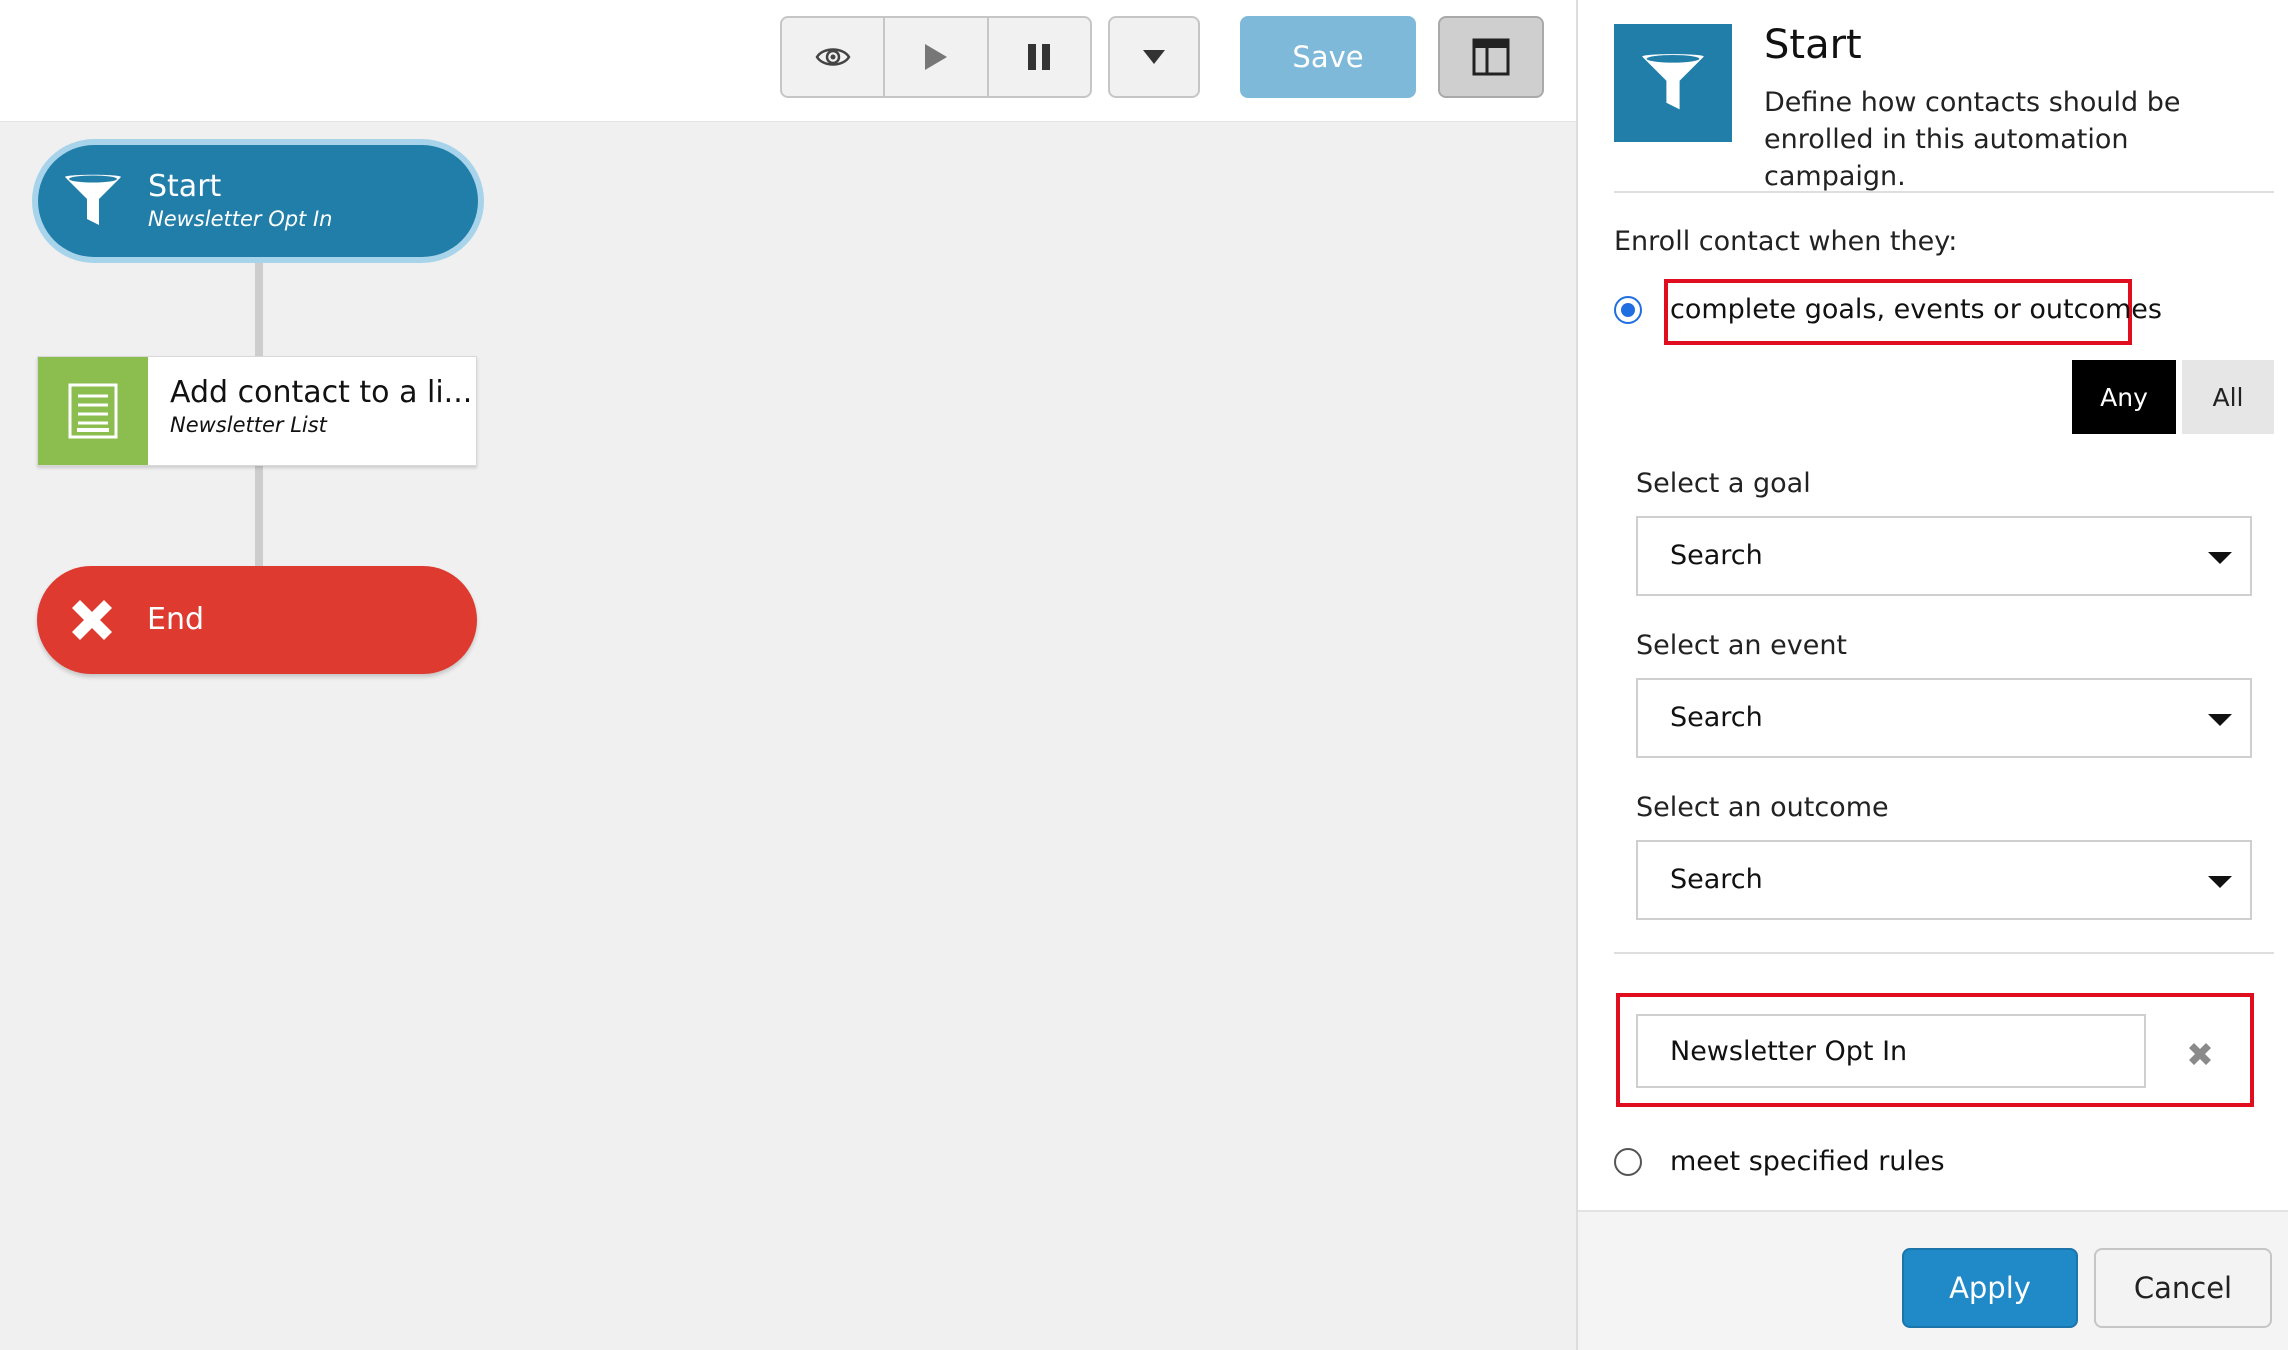 This screenshot has height=1350, width=2288. I want to click on more-options-dropdown, so click(1154, 57).